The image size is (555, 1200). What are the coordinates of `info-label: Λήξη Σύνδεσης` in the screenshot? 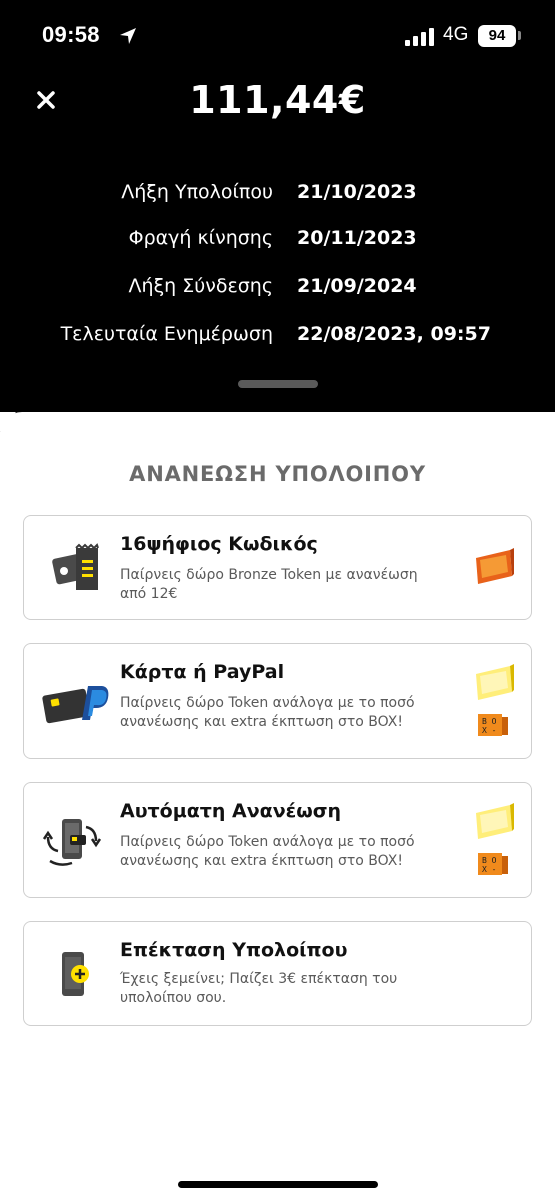 It's located at (200, 286).